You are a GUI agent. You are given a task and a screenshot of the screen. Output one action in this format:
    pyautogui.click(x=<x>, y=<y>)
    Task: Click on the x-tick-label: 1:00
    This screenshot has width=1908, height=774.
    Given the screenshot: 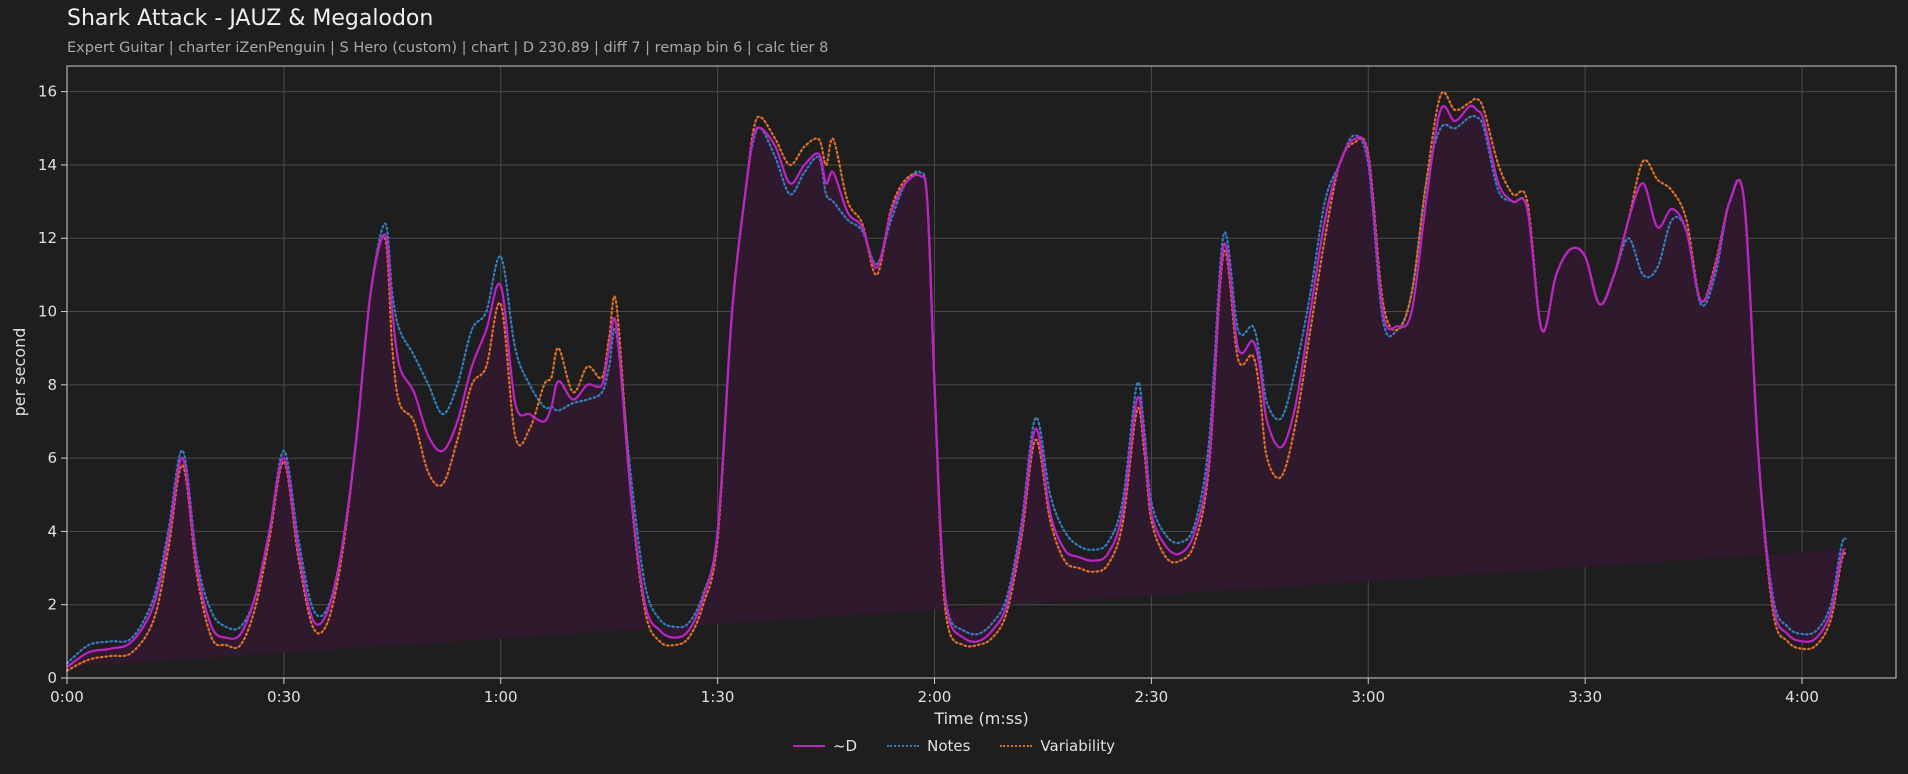 What is the action you would take?
    pyautogui.click(x=501, y=697)
    